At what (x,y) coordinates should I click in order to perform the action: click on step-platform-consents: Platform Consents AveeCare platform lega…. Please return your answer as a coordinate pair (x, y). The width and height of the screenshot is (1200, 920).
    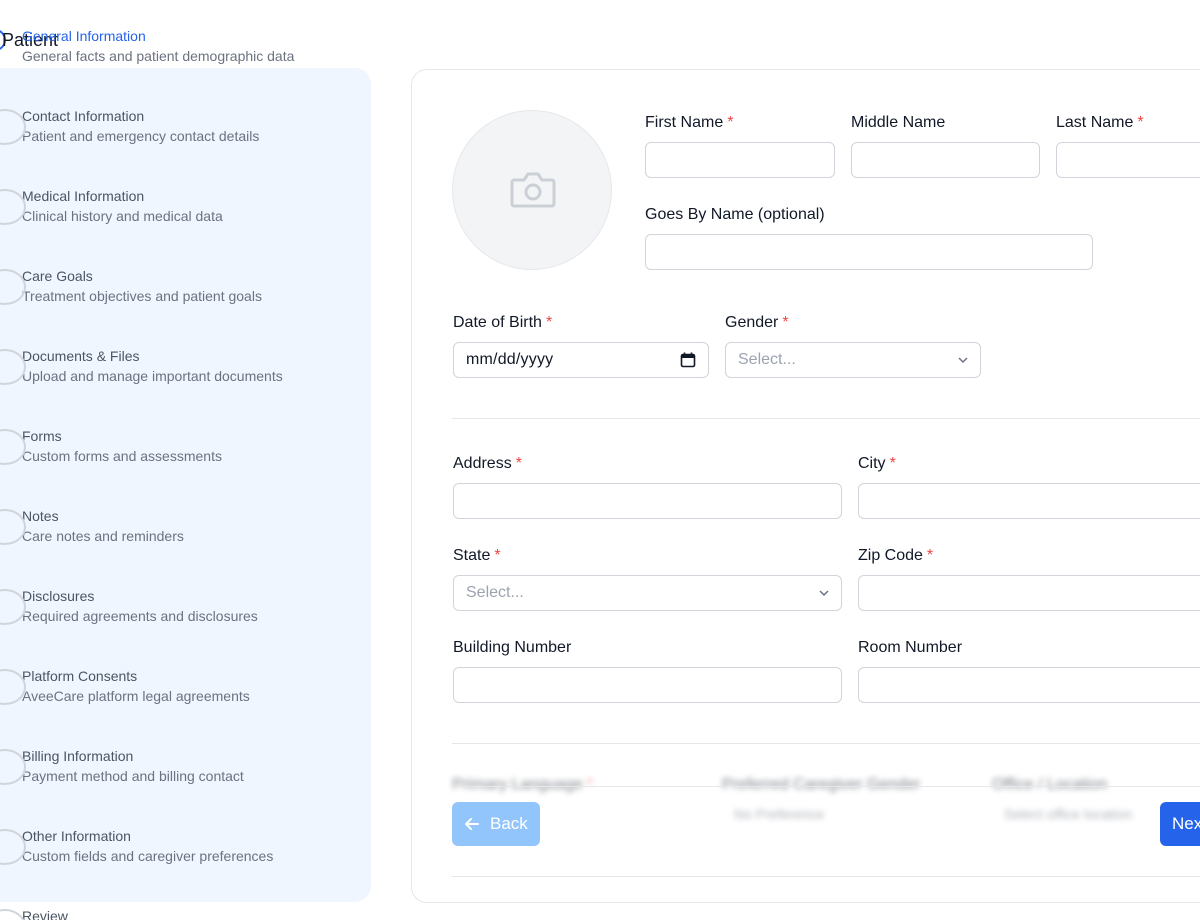
    Looking at the image, I should click on (191, 686).